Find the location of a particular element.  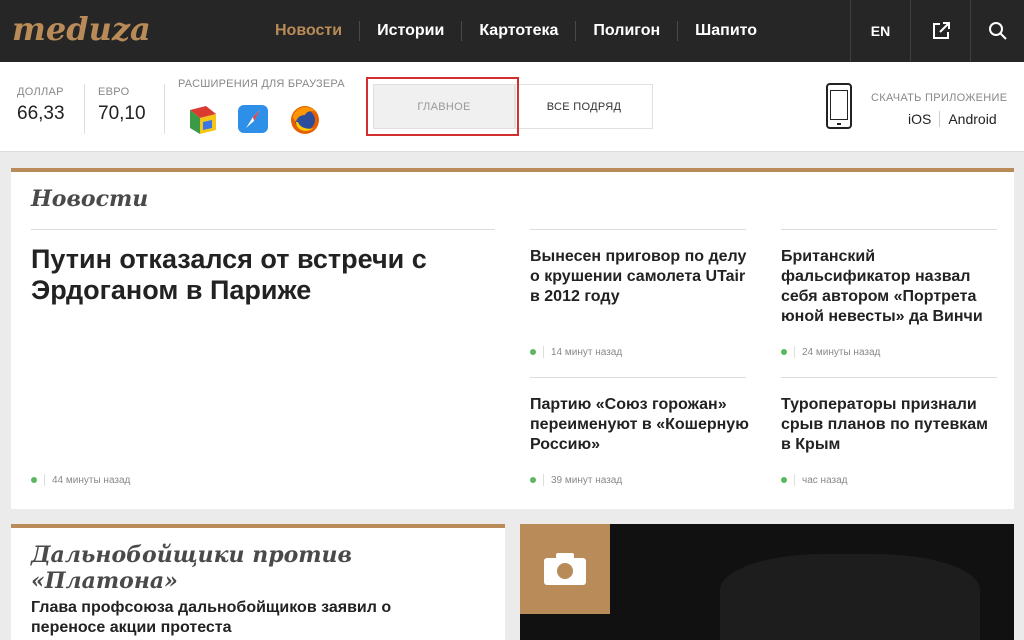

nav-item-stories: Истории is located at coordinates (410, 31).